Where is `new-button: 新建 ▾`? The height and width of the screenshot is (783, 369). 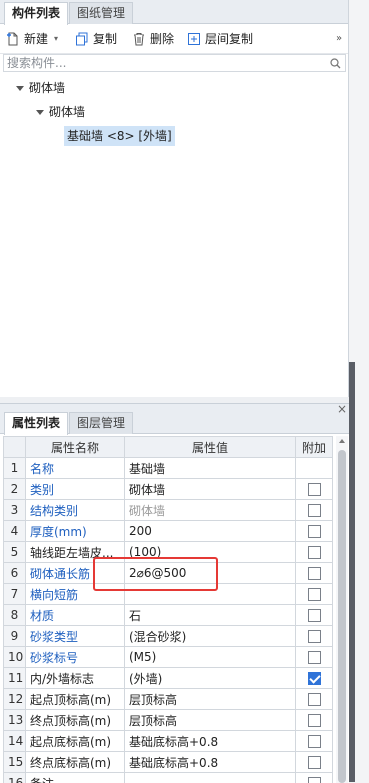
new-button: 新建 ▾ is located at coordinates (32, 39).